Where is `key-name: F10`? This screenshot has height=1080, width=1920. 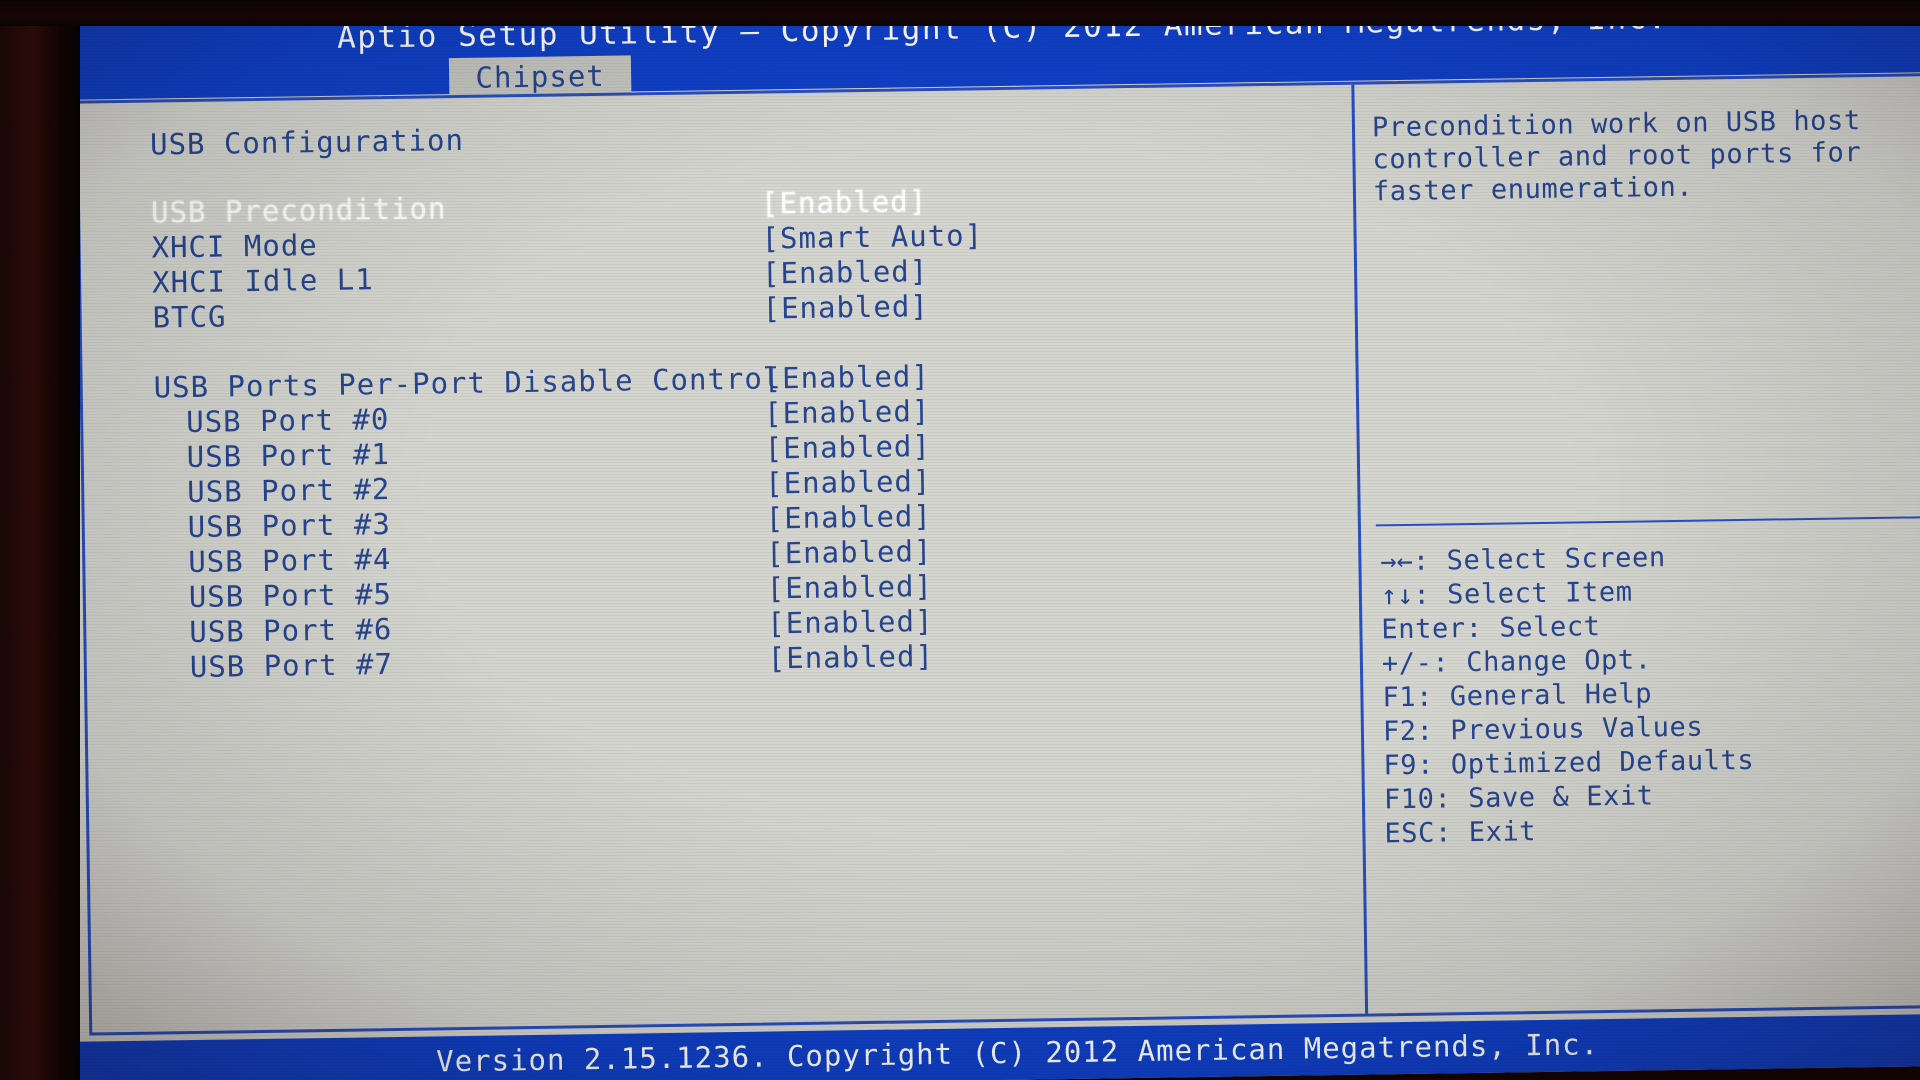
key-name: F10 is located at coordinates (1409, 799).